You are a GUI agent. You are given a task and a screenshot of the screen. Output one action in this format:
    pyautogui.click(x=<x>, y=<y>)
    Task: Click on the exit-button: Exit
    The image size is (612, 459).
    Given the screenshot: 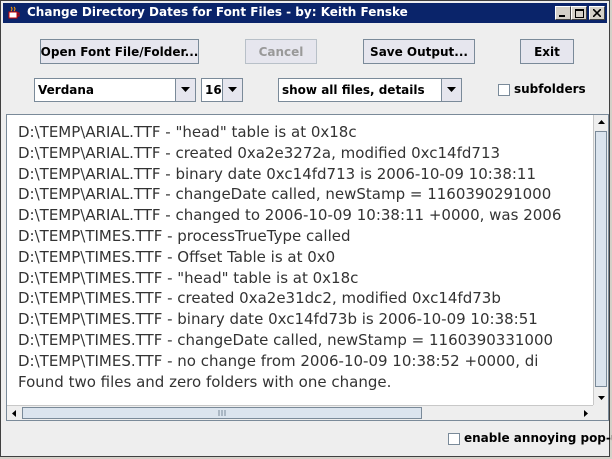 What is the action you would take?
    pyautogui.click(x=547, y=51)
    